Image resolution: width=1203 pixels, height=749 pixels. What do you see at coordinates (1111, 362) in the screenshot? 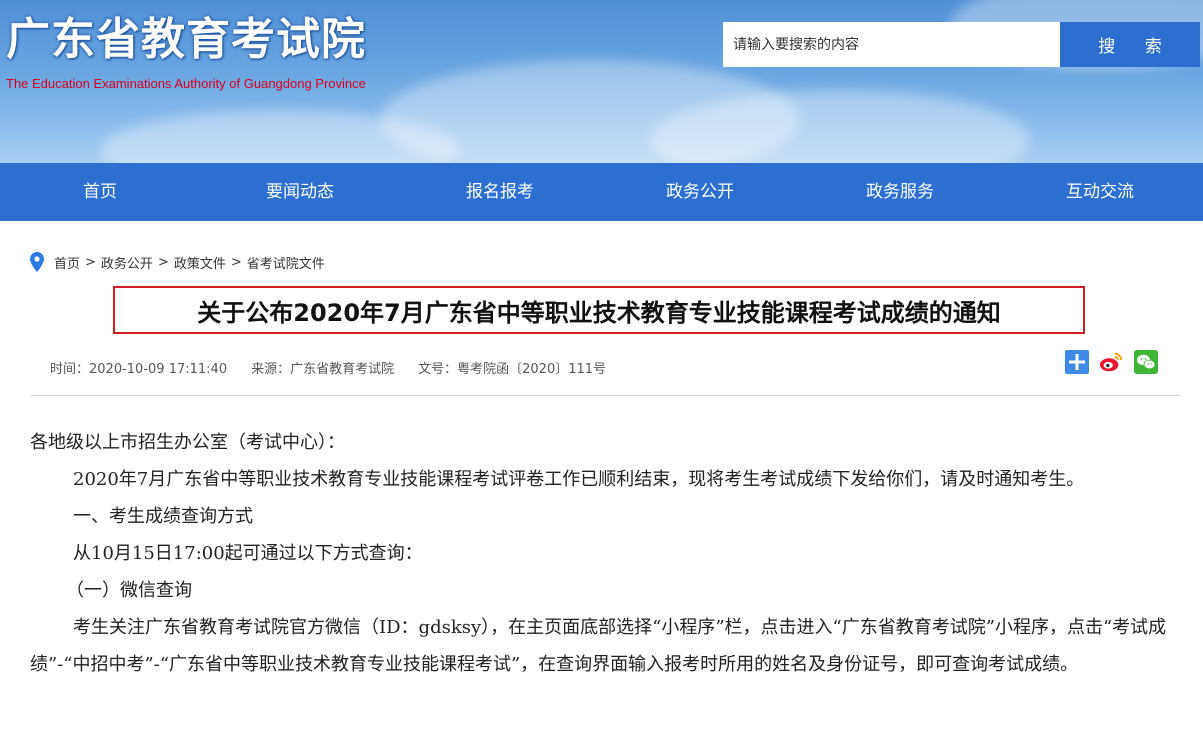
I see `weibo-icon` at bounding box center [1111, 362].